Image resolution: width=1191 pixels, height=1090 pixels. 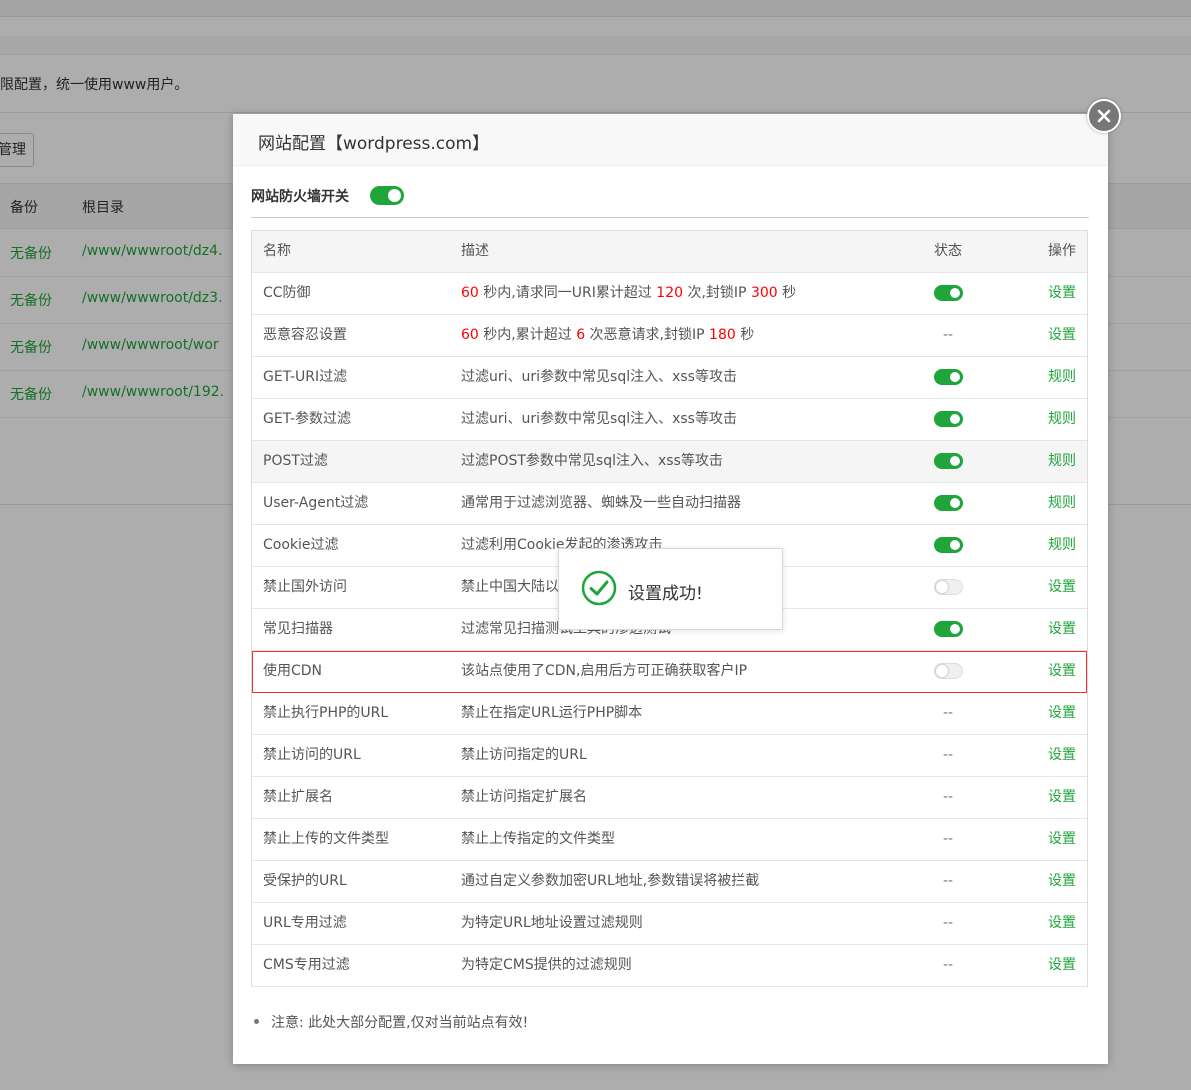 What do you see at coordinates (293, 671) in the screenshot?
I see `rule-name: 使用CDN` at bounding box center [293, 671].